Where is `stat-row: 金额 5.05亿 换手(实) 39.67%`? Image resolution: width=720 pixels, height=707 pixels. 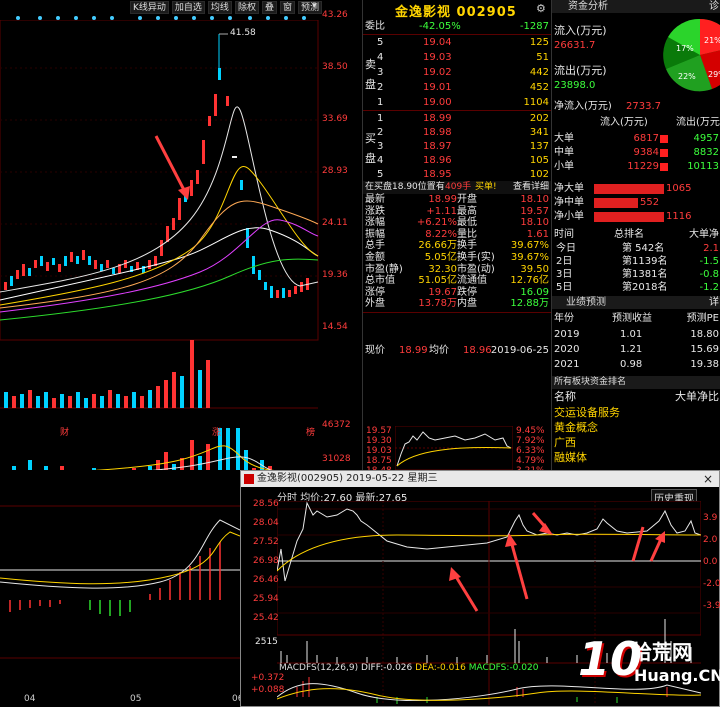
stat-row: 金额 5.05亿 换手(实) 39.67% is located at coordinates (457, 258).